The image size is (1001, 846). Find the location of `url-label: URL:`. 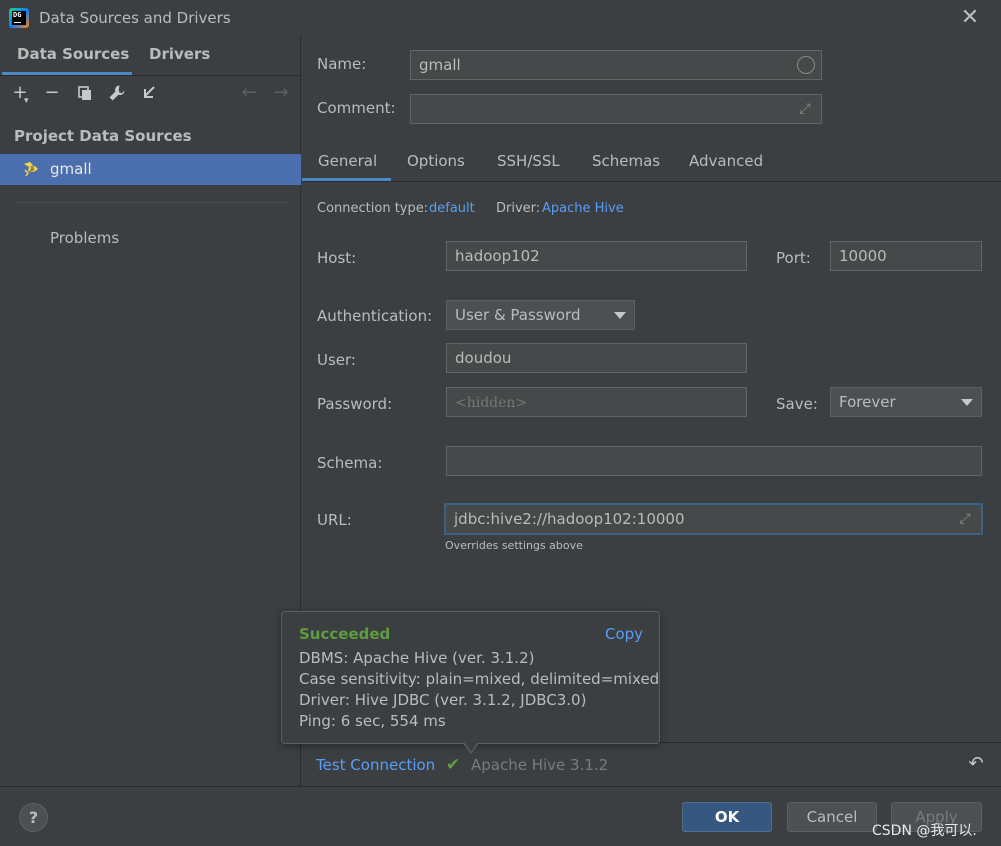

url-label: URL: is located at coordinates (334, 520).